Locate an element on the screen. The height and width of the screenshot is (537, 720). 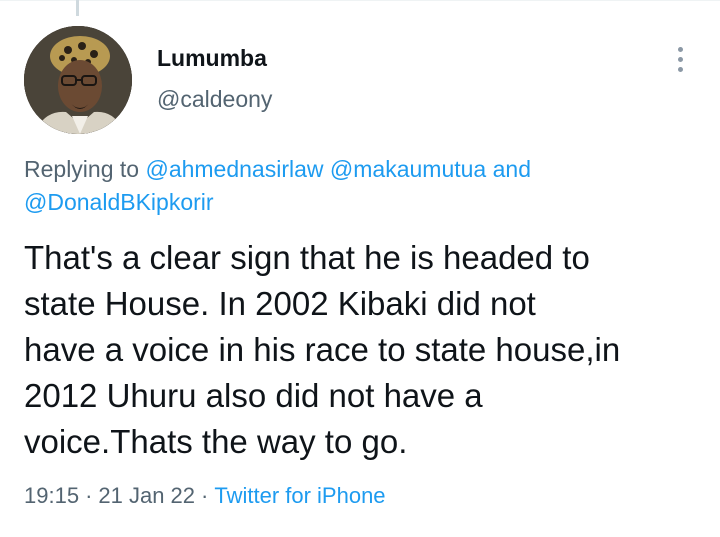
mention-conjunction: and is located at coordinates (512, 169).